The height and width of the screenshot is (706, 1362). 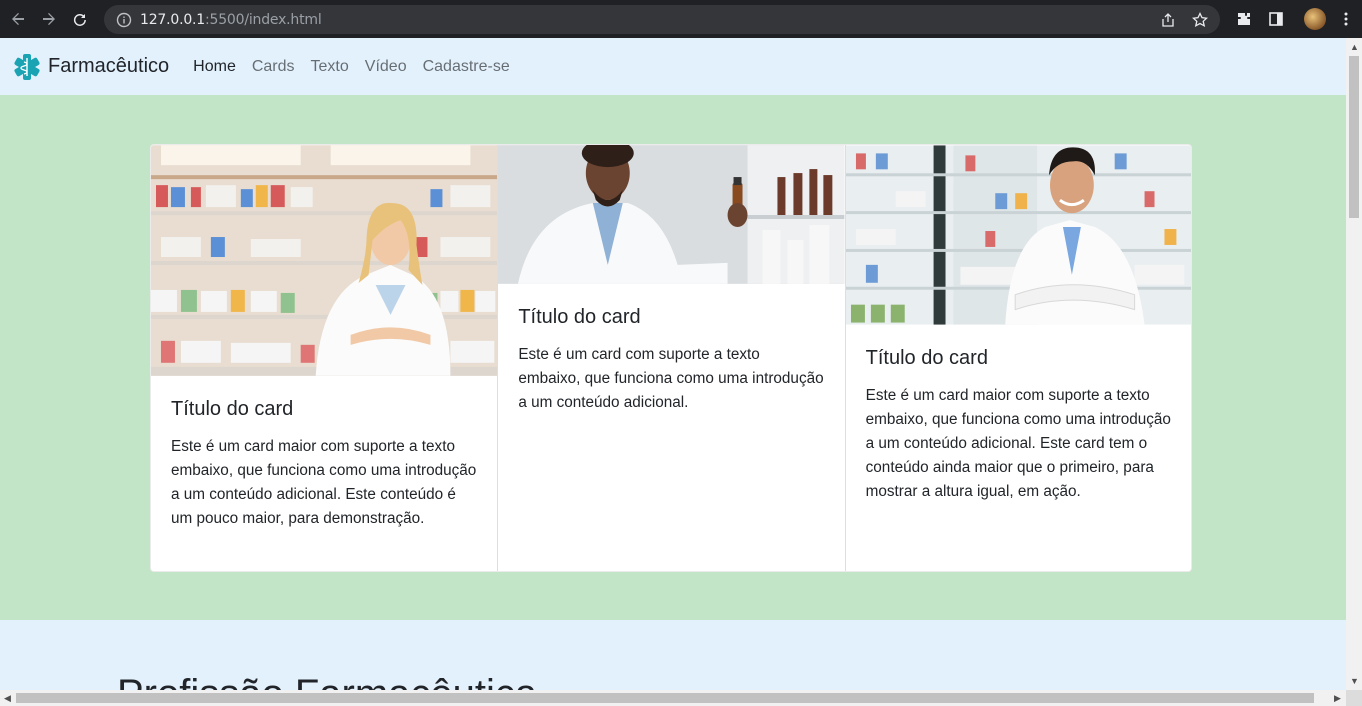 I want to click on scrollbar-corner, so click(x=1354, y=698).